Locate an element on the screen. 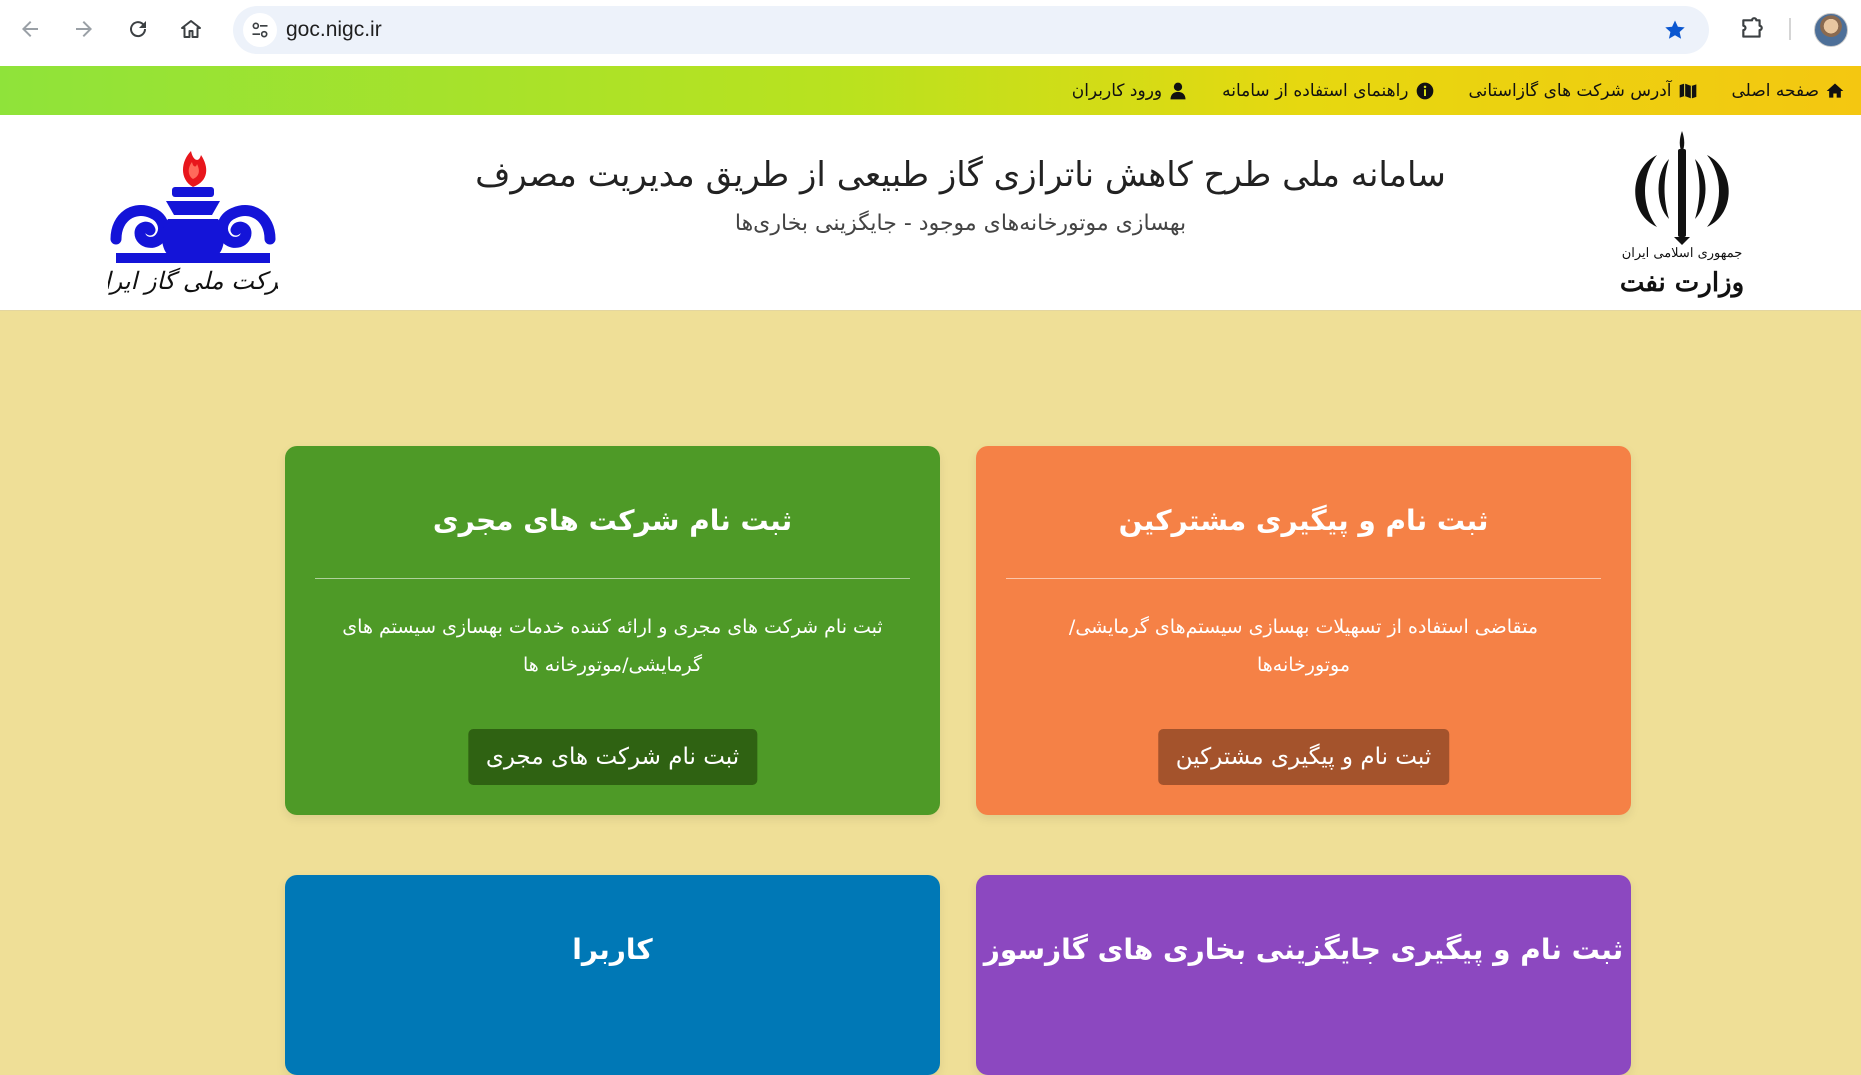 The width and height of the screenshot is (1861, 1075). back-button is located at coordinates (30, 29).